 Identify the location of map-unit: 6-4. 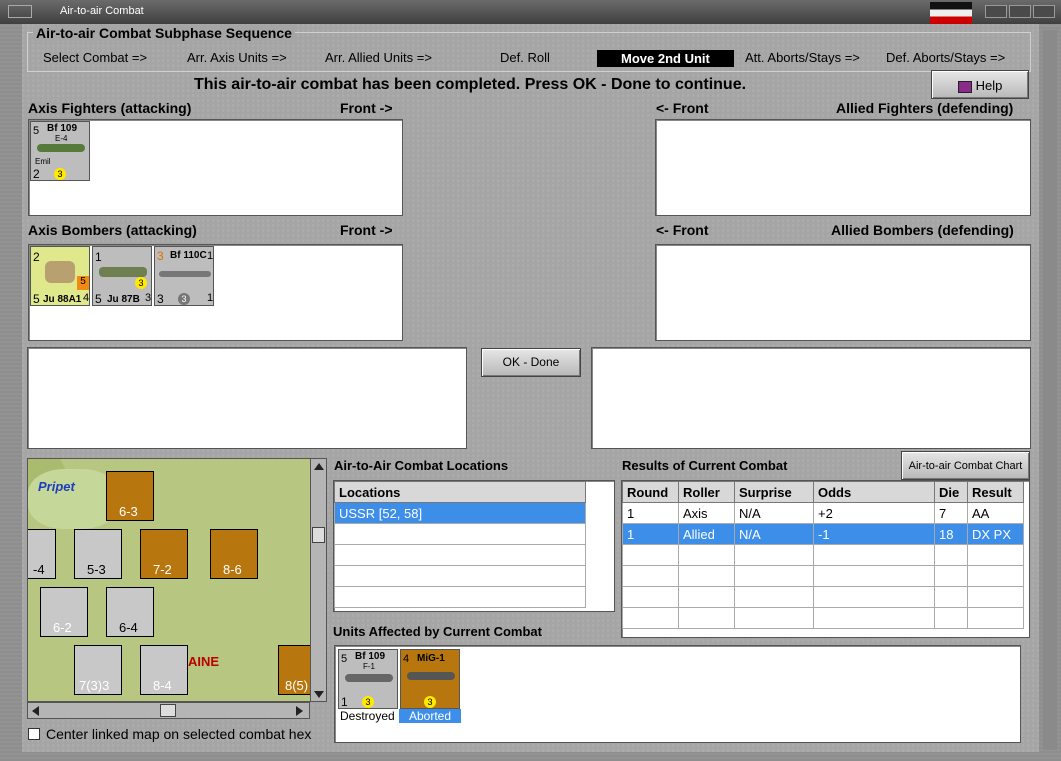
(130, 612).